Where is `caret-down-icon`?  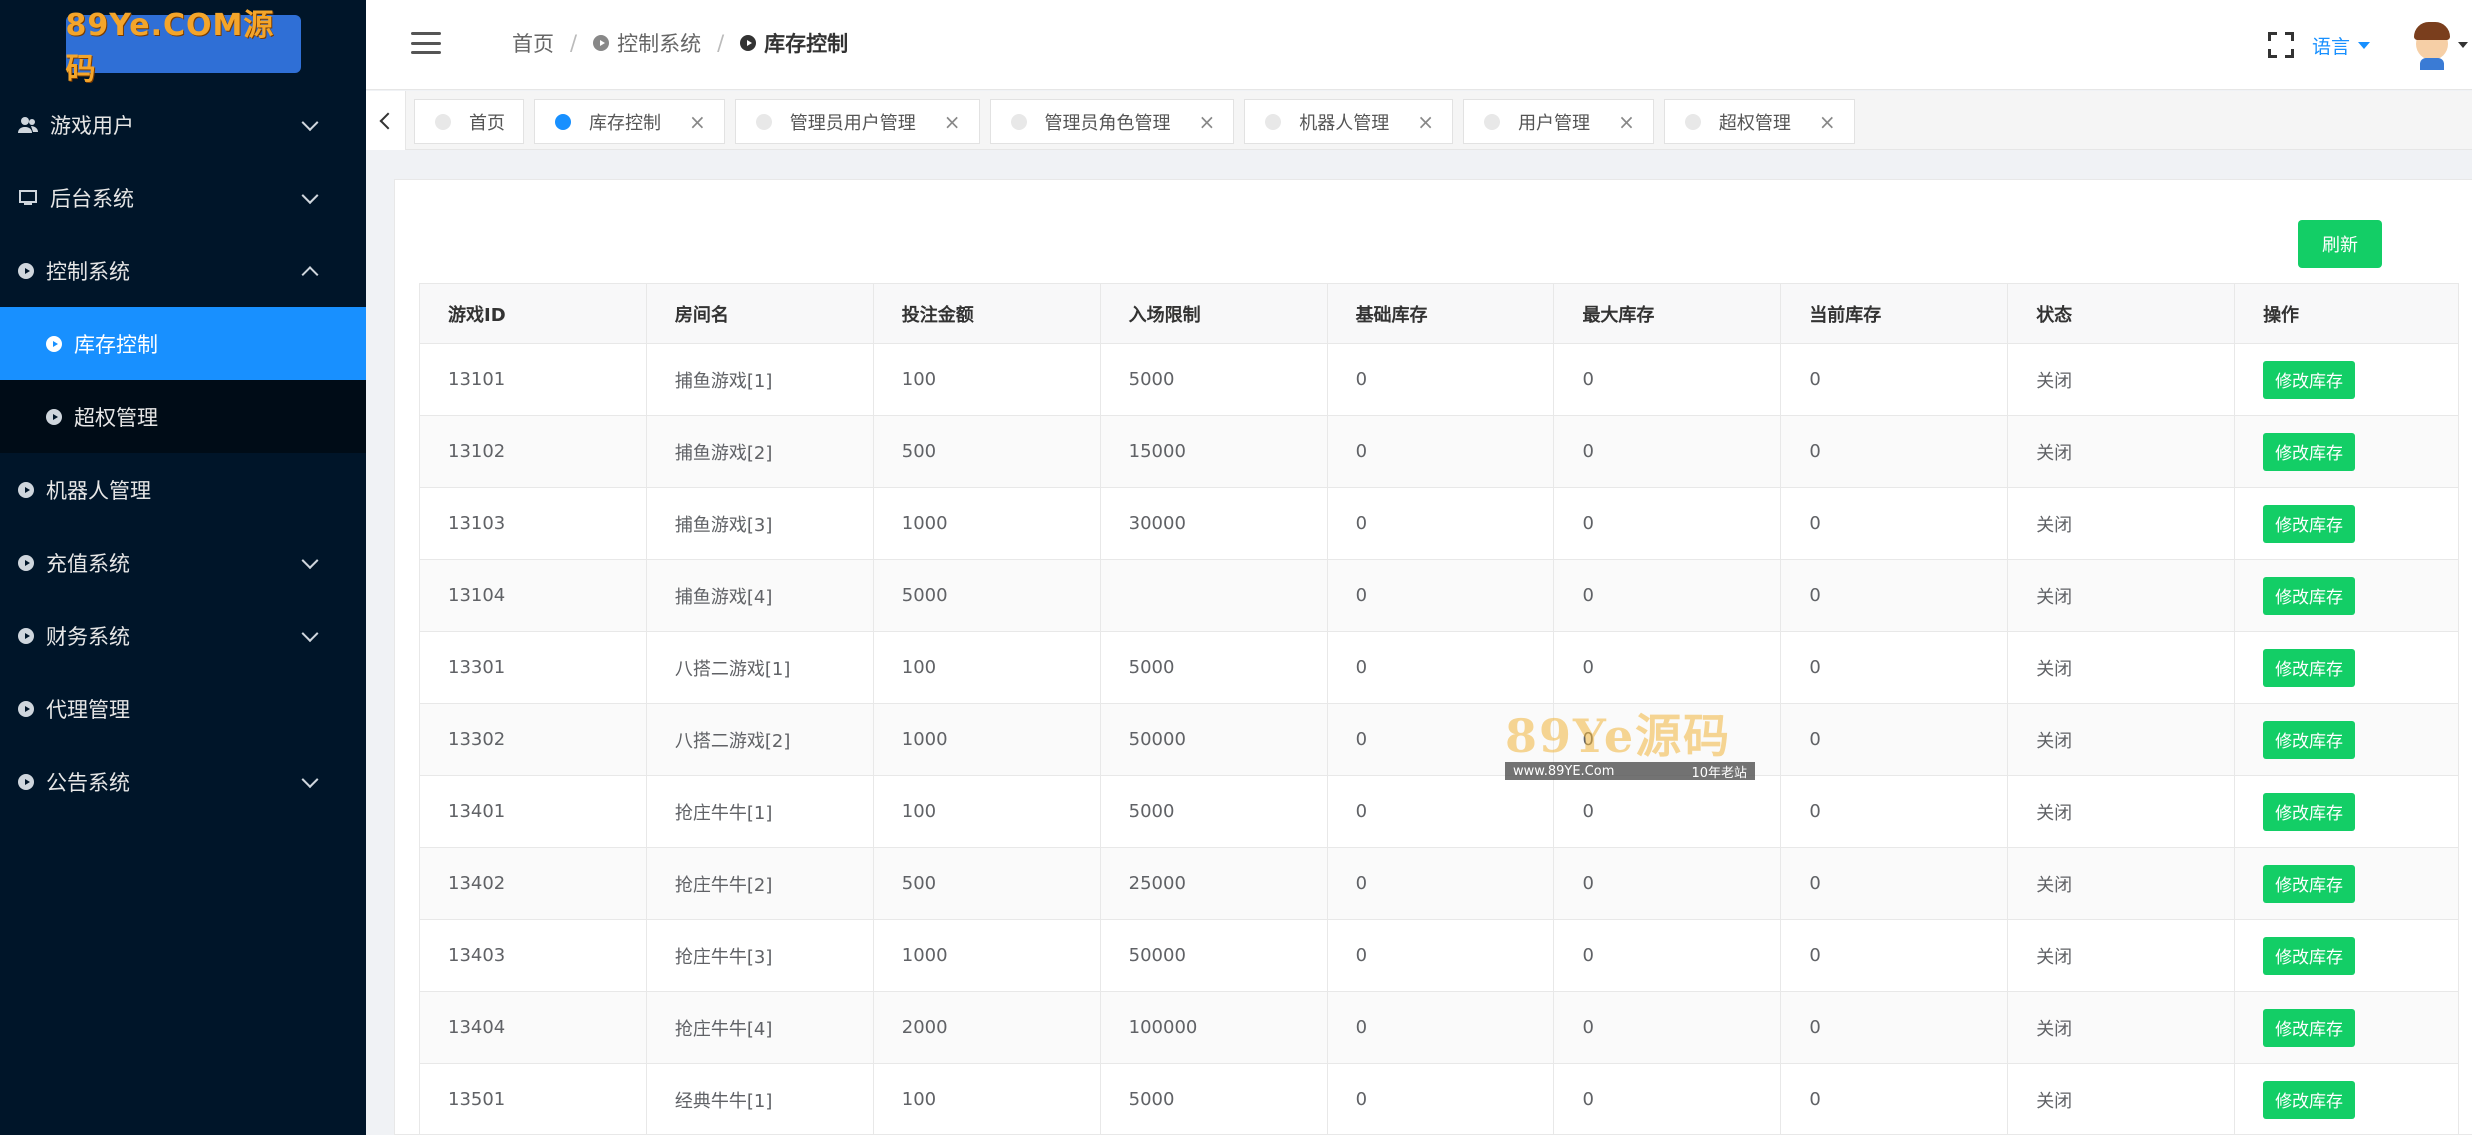 caret-down-icon is located at coordinates (2463, 45).